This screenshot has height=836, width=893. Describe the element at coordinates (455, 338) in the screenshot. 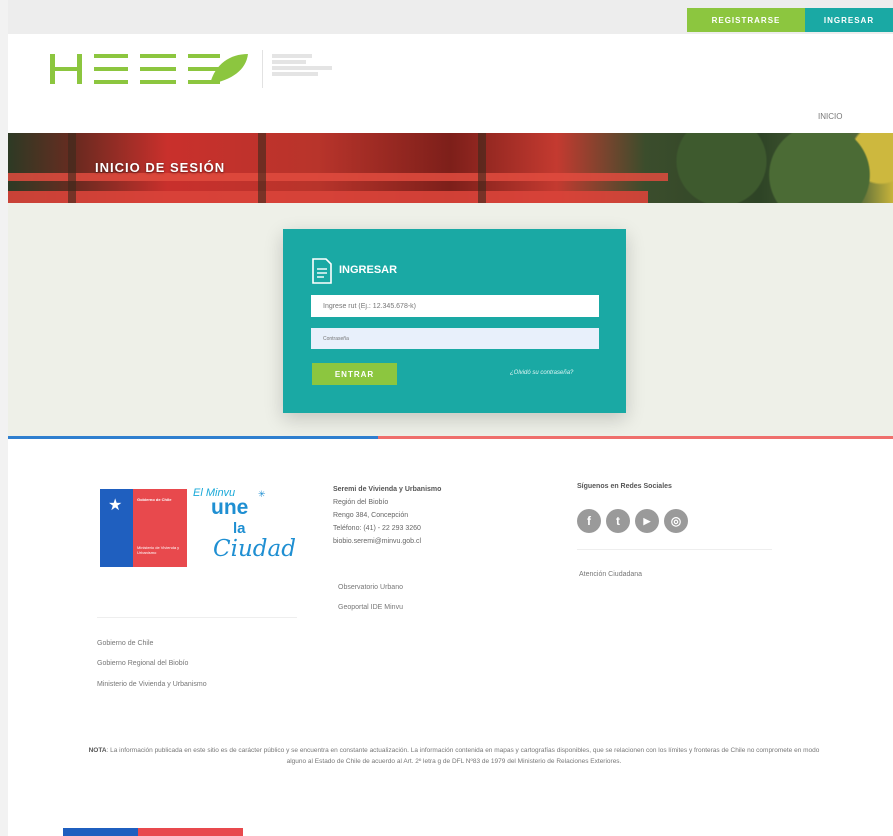

I see `password-input` at that location.